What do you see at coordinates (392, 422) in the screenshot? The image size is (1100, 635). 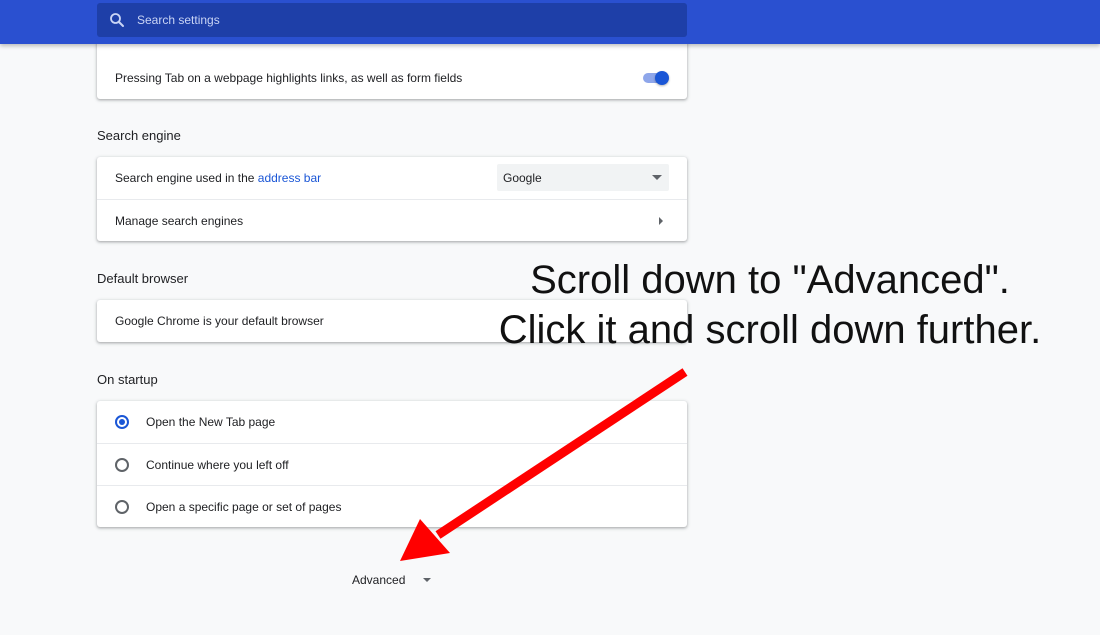 I see `startup-option-new-tab: Open the New Tab page` at bounding box center [392, 422].